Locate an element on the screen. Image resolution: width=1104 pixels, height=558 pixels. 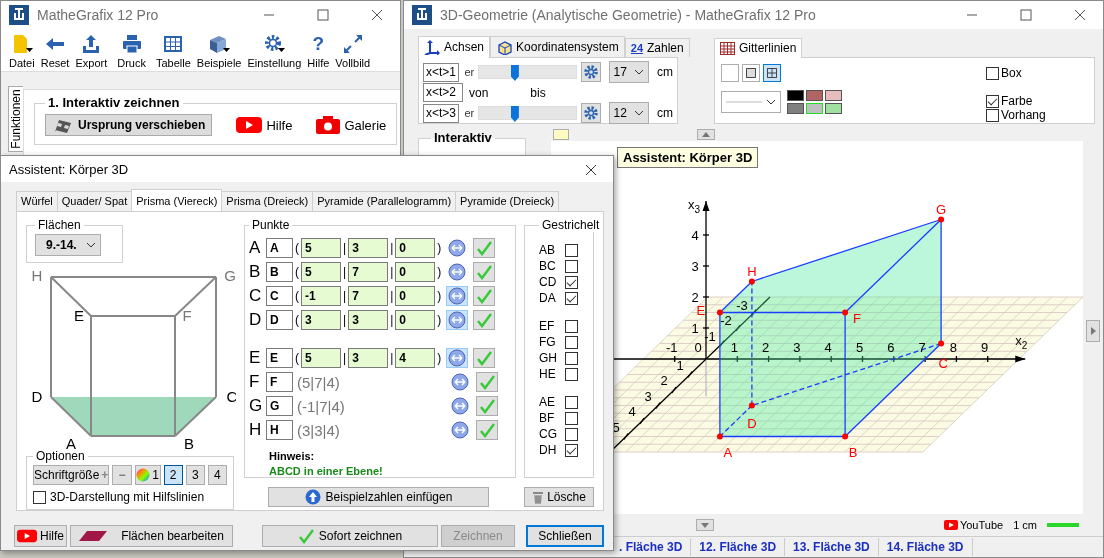
name-input: A is located at coordinates (279, 248).